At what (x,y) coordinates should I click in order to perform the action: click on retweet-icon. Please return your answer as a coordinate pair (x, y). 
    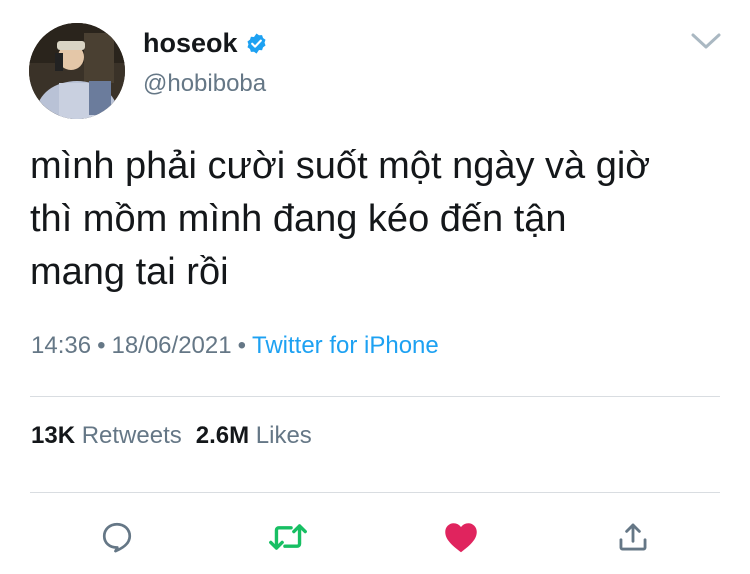
    Looking at the image, I should click on (288, 537).